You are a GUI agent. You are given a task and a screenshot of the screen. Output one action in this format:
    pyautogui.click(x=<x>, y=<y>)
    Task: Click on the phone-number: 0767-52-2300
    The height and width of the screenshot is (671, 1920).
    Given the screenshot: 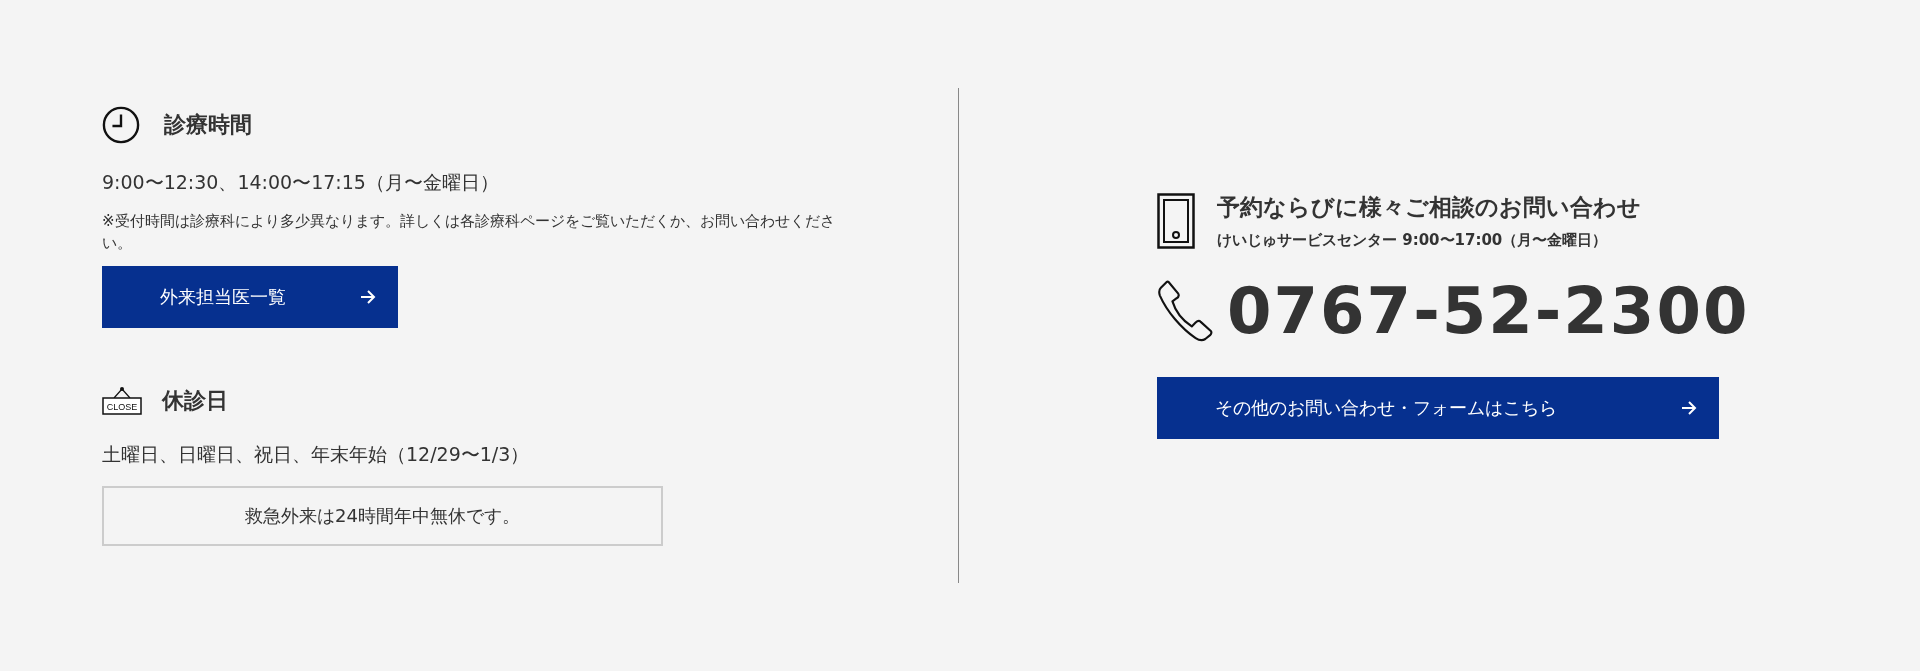 What is the action you would take?
    pyautogui.click(x=1488, y=311)
    